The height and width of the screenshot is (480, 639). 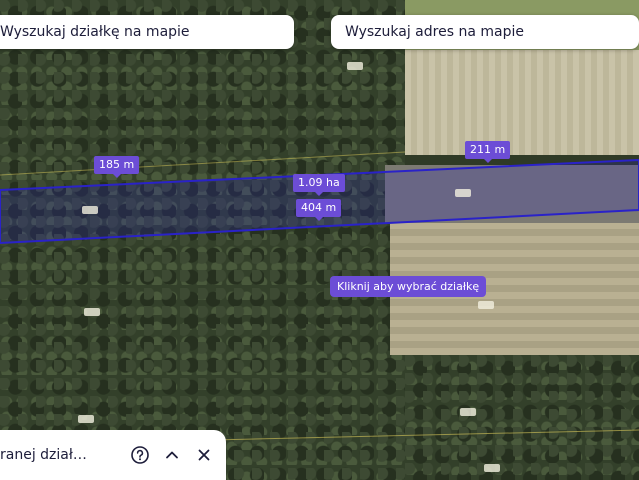 What do you see at coordinates (488, 152) in the screenshot?
I see `segment-length-label: 211 m` at bounding box center [488, 152].